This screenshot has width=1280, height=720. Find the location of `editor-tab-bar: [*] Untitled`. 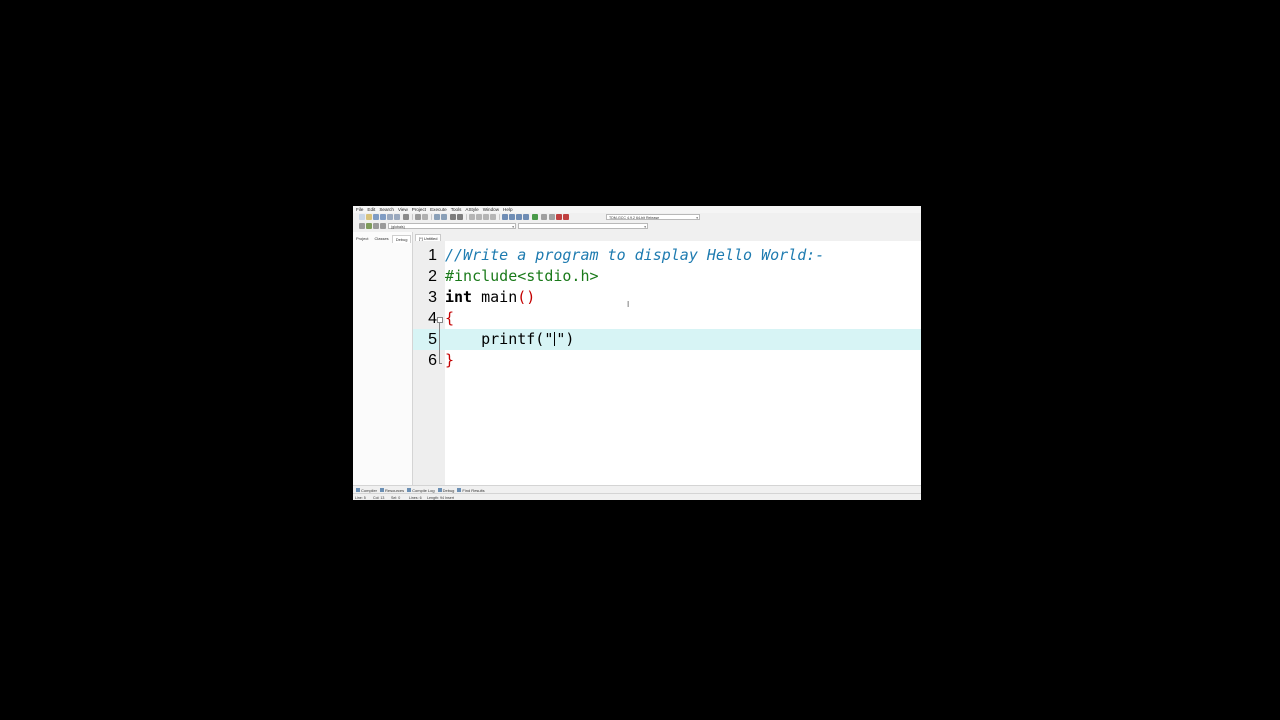

editor-tab-bar: [*] Untitled is located at coordinates (667, 237).